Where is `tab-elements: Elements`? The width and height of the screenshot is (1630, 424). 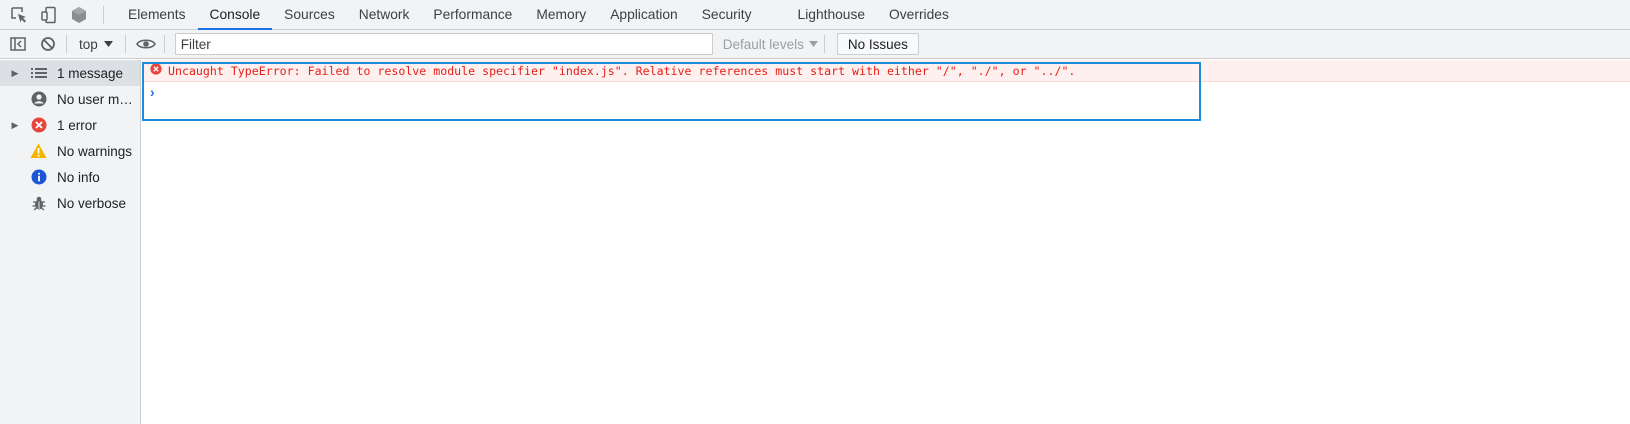 tab-elements: Elements is located at coordinates (157, 14).